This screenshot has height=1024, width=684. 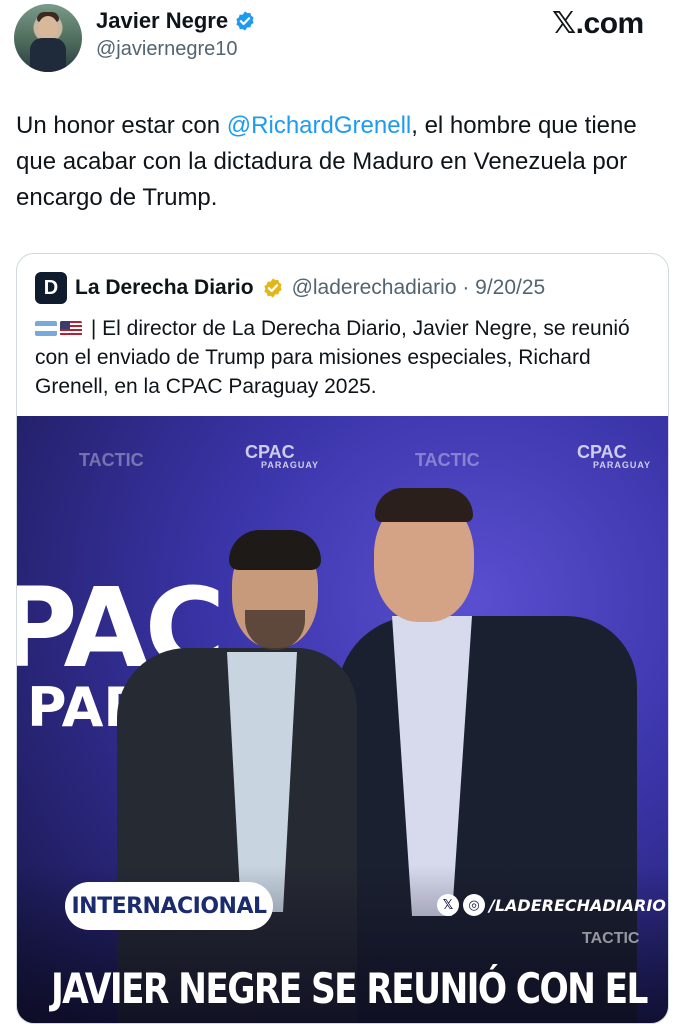 I want to click on tweet-text-before: Un honor estar con, so click(x=121, y=125).